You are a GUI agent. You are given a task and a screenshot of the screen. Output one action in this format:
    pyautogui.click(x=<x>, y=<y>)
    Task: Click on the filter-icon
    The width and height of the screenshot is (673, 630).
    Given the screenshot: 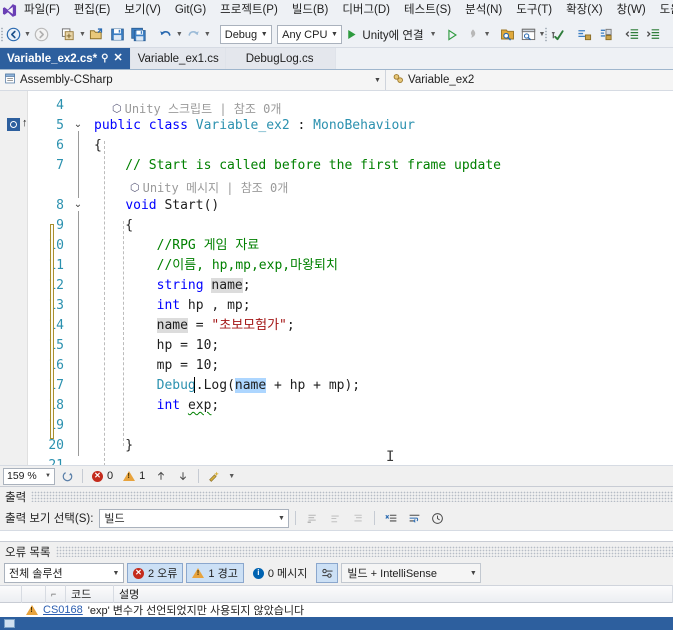 What is the action you would take?
    pyautogui.click(x=327, y=573)
    